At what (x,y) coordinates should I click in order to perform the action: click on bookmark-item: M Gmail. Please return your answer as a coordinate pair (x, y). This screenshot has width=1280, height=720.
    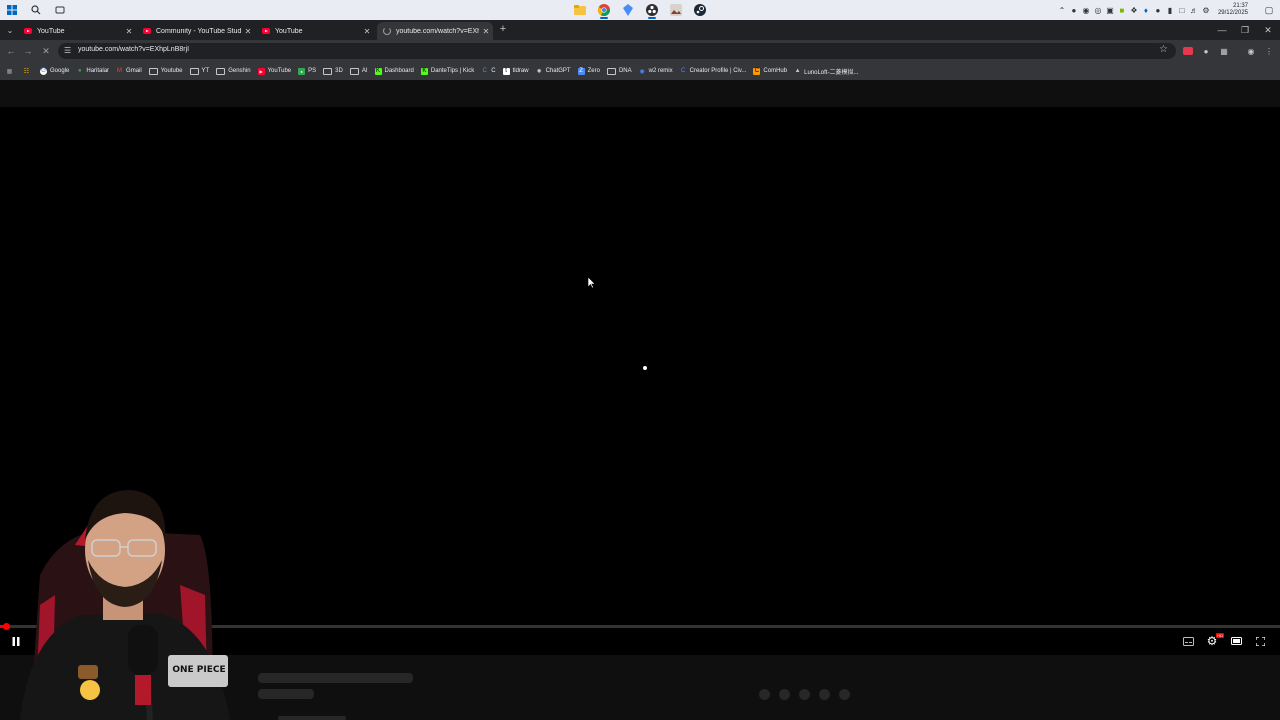
    Looking at the image, I should click on (129, 71).